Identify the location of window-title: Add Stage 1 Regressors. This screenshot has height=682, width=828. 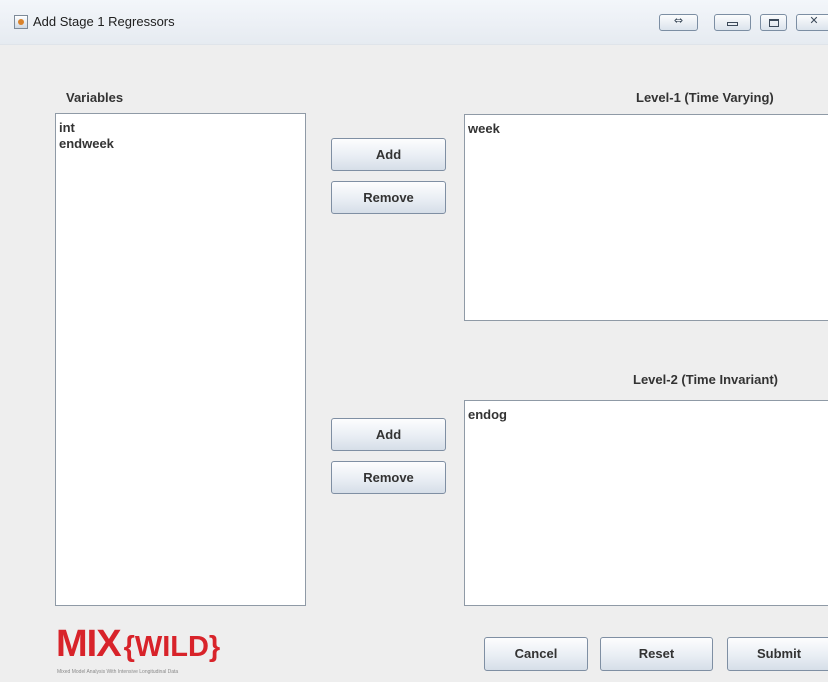
(104, 21).